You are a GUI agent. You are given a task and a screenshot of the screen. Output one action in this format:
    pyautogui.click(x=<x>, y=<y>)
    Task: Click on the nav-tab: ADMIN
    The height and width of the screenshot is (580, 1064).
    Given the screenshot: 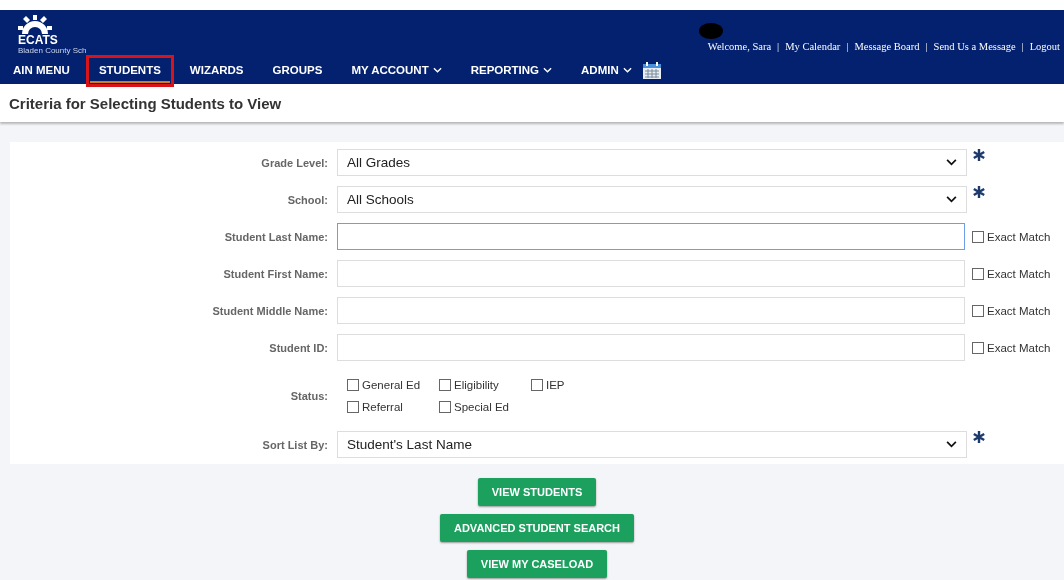 What is the action you would take?
    pyautogui.click(x=606, y=71)
    